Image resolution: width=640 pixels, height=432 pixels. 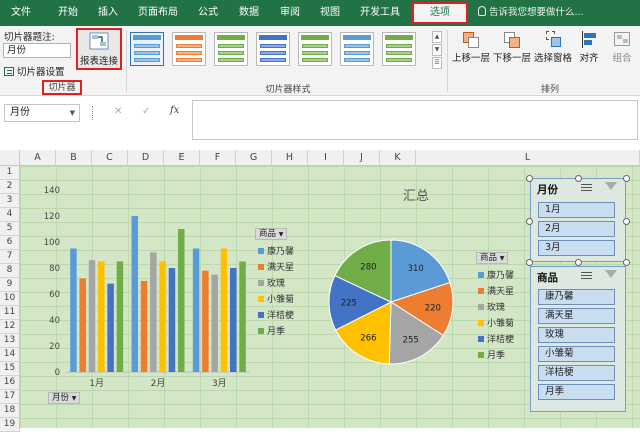 I want to click on bar-玫瑰-3月, so click(x=214, y=323).